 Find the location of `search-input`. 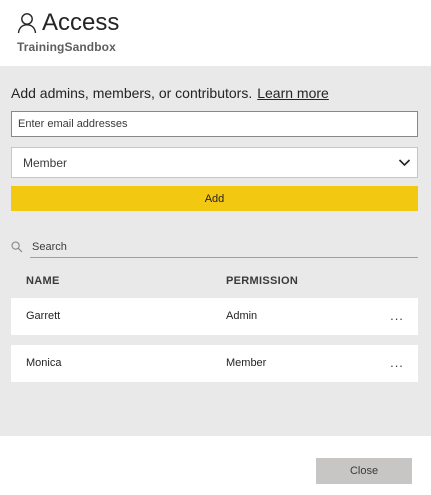

search-input is located at coordinates (224, 247).